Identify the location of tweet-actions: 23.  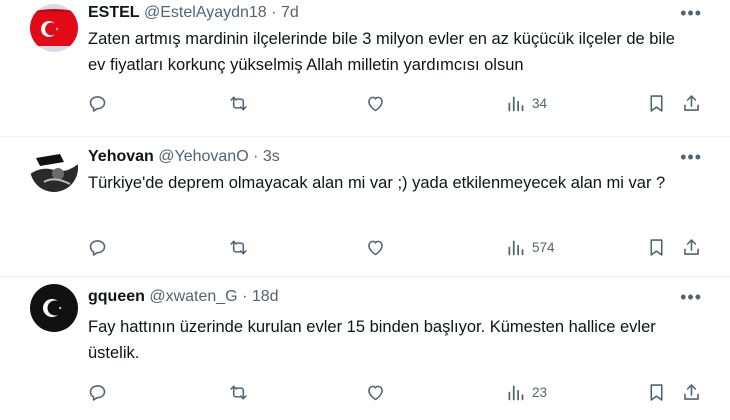
(365, 392).